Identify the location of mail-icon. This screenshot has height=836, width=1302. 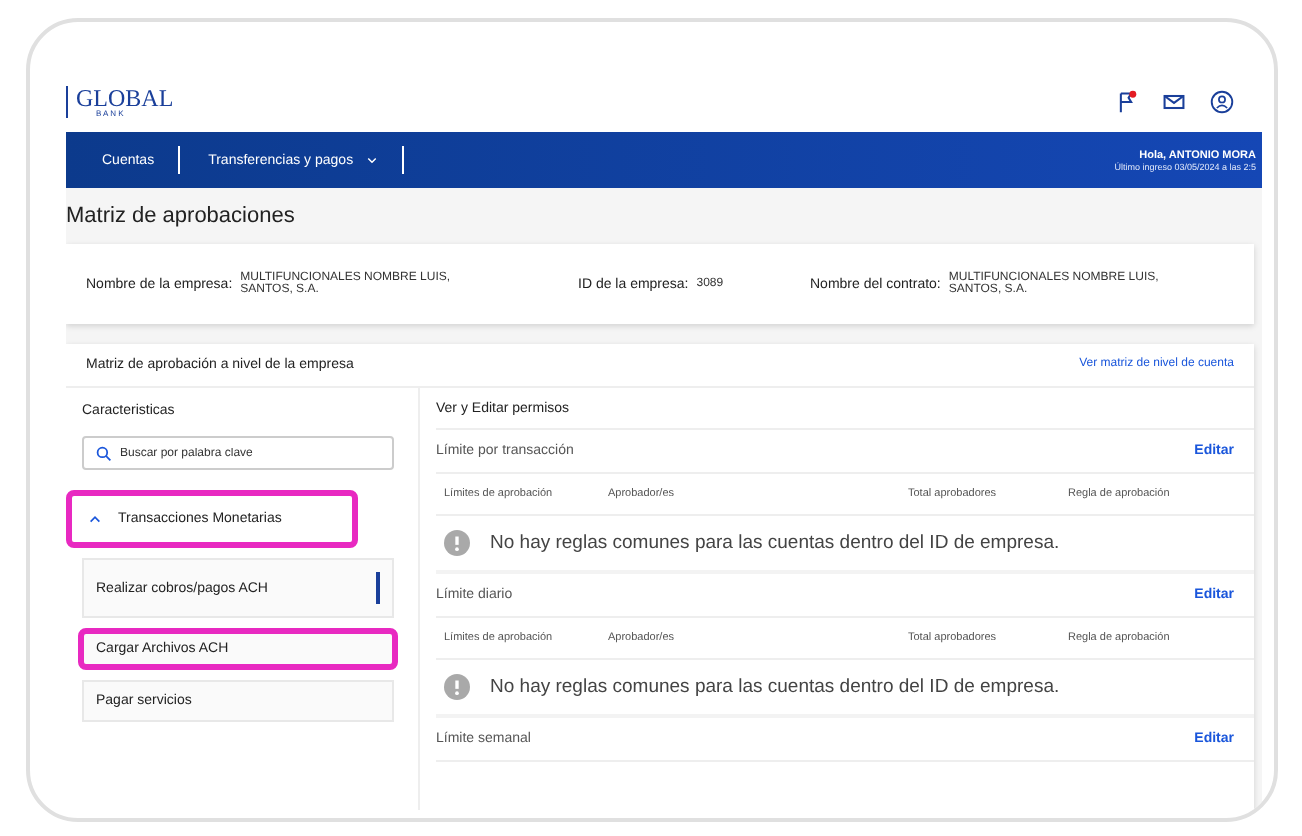
(1174, 101).